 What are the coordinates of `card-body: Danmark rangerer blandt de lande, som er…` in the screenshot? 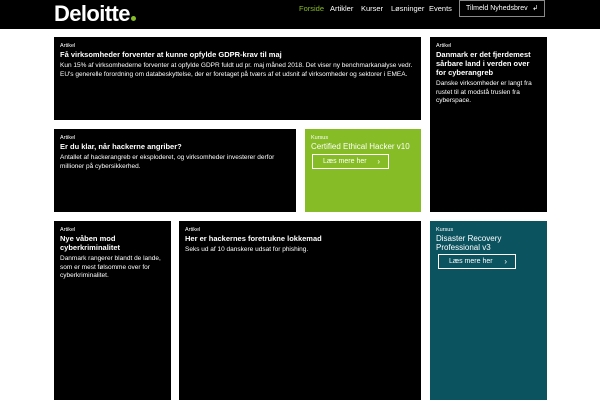 It's located at (110, 267).